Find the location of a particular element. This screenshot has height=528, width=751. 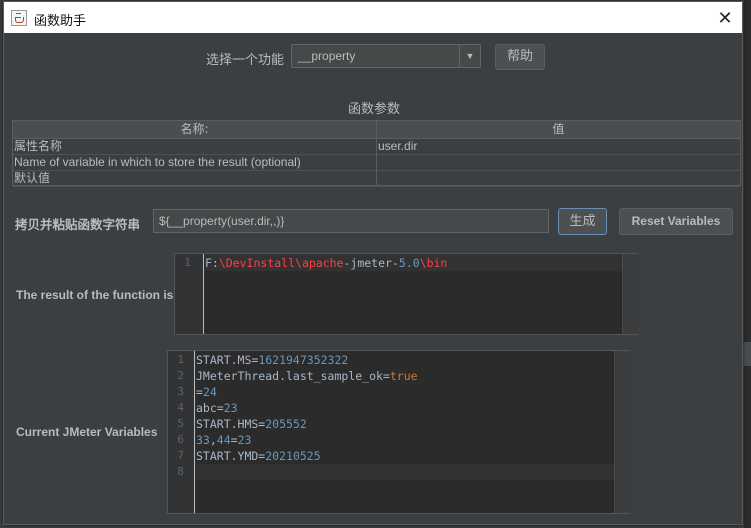

code-line: 6 33,44=23 is located at coordinates (392, 440).